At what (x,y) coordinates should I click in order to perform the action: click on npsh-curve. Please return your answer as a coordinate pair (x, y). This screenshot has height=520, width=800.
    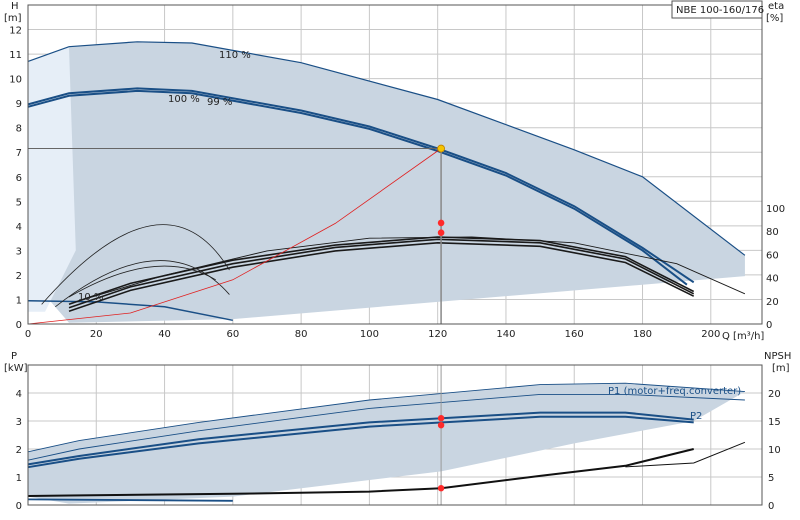
    Looking at the image, I should click on (685, 454).